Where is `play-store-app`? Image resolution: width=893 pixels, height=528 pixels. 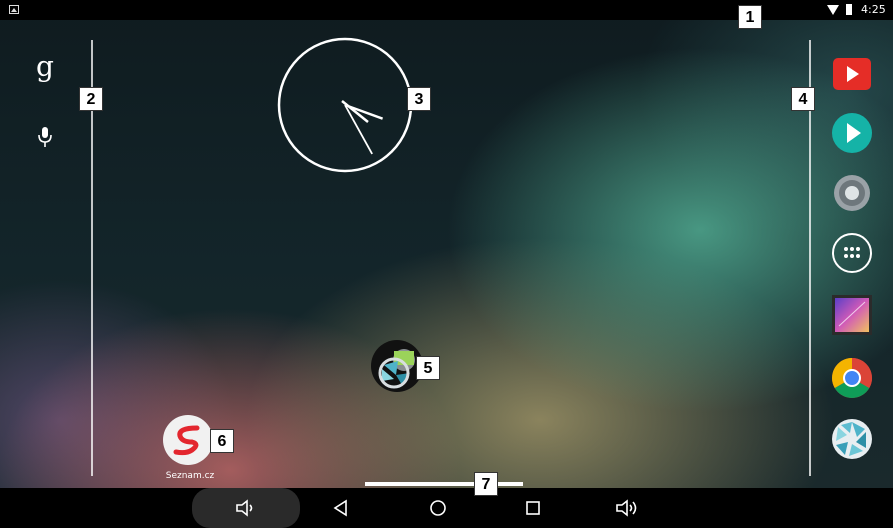
play-store-app is located at coordinates (852, 133).